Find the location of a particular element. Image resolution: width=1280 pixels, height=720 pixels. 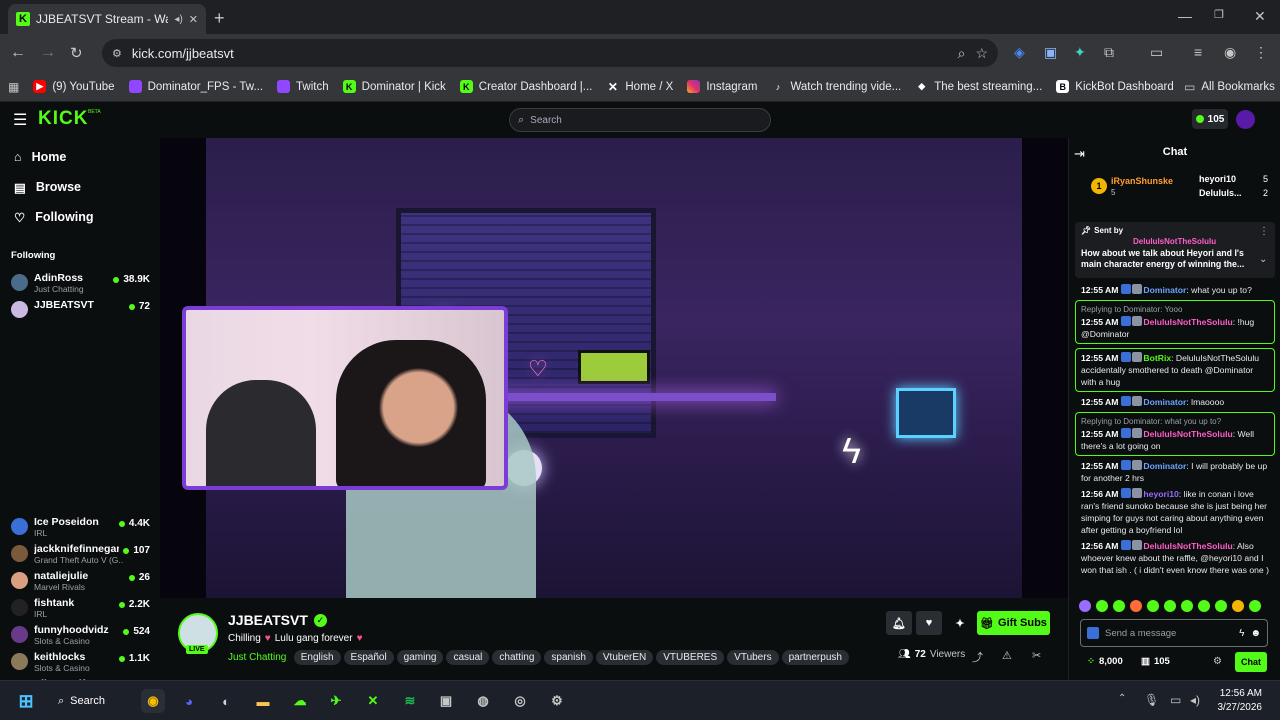

microphone-icon: 🎙︎ is located at coordinates (1151, 700).